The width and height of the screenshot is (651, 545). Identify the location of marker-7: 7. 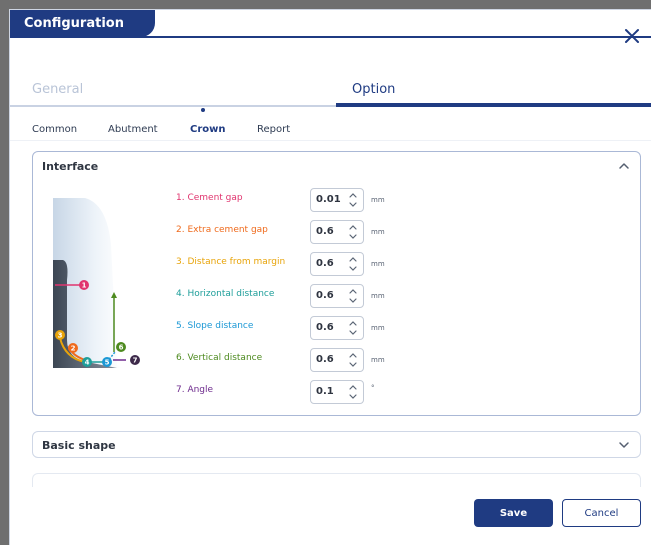
(135, 361).